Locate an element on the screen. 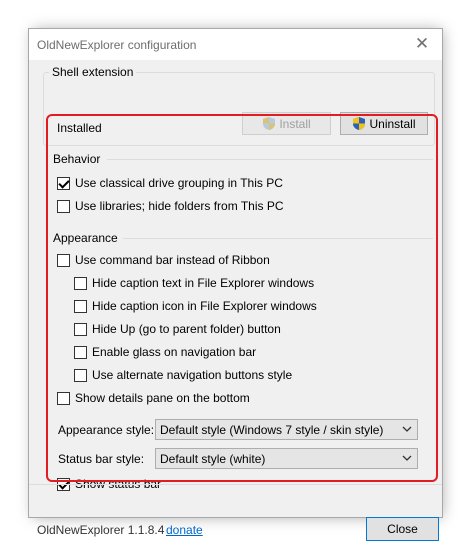 The height and width of the screenshot is (551, 476). behavior-section-label: Behavior is located at coordinates (77, 159).